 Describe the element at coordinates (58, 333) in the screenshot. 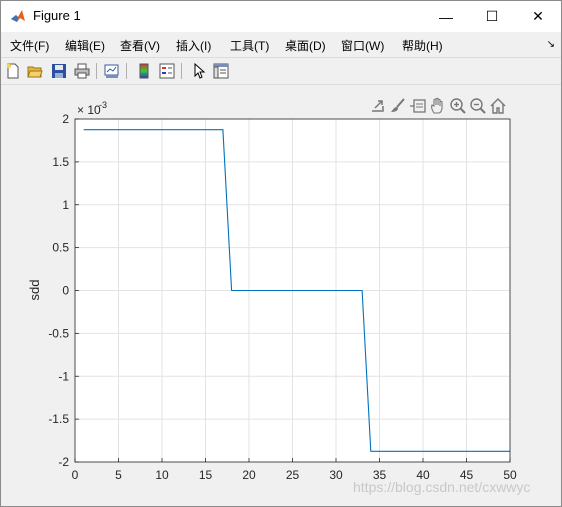

I see `y-tick-label: -0.5` at that location.